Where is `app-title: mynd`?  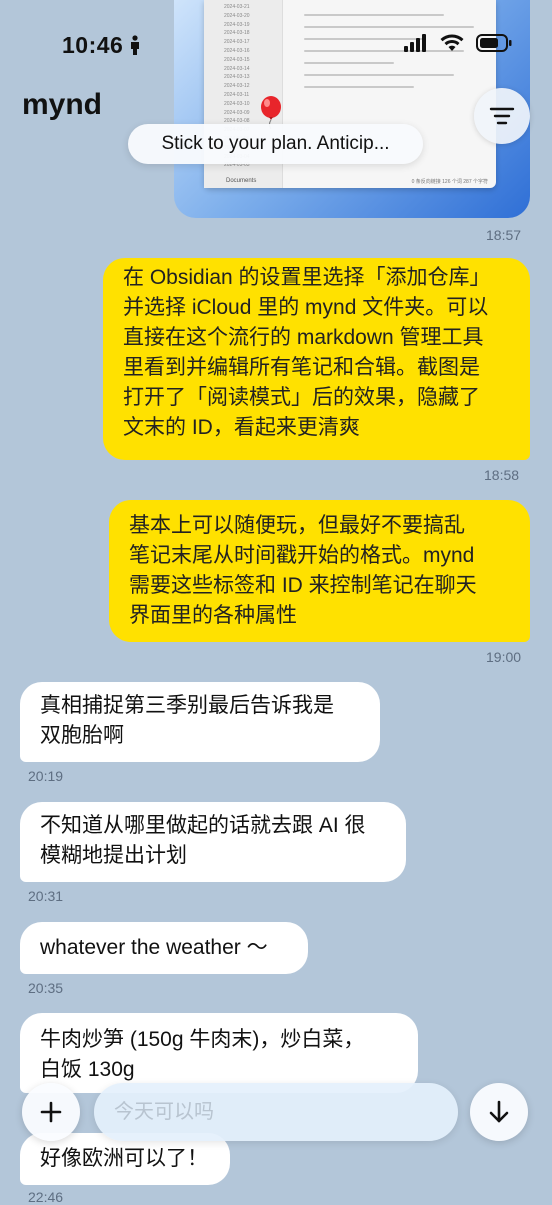 app-title: mynd is located at coordinates (62, 104).